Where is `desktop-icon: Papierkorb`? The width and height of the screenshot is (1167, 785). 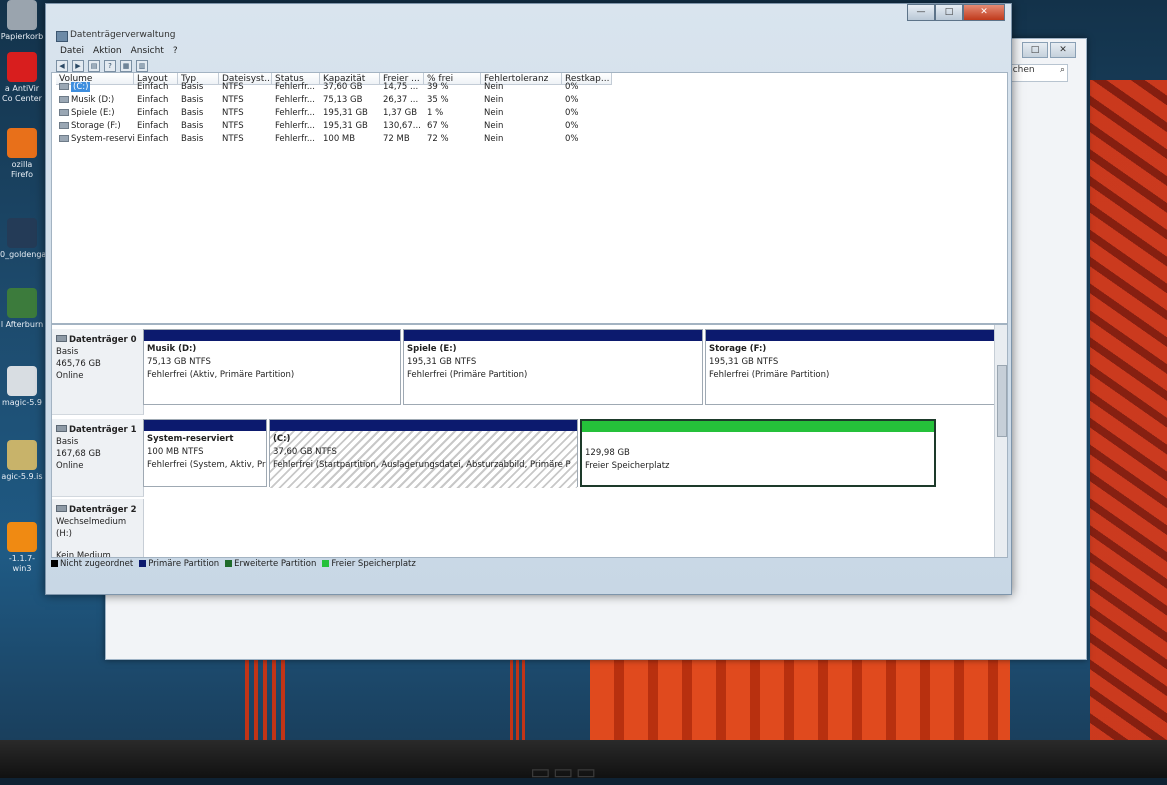
desktop-icon: Papierkorb is located at coordinates (22, 21).